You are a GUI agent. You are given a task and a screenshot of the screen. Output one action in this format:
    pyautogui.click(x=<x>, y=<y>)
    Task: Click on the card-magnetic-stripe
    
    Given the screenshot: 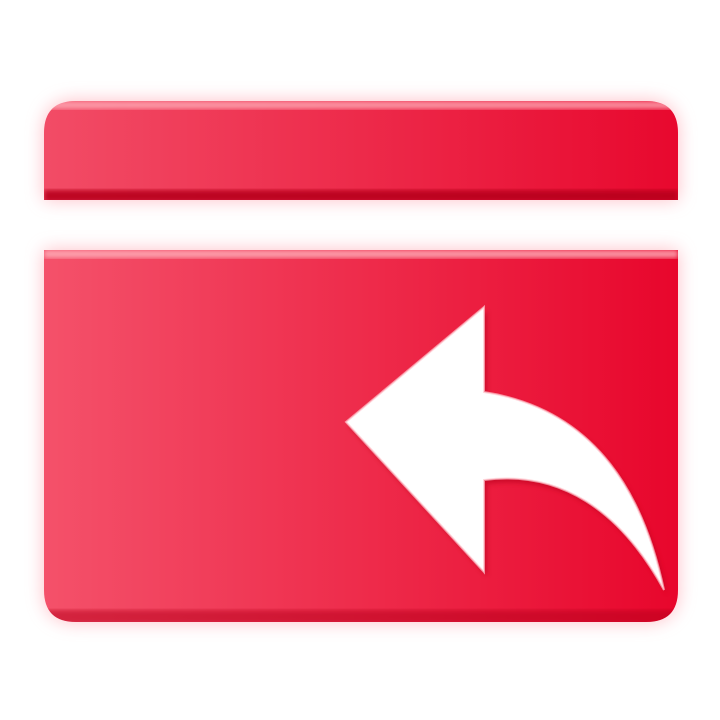 What is the action you would take?
    pyautogui.click(x=361, y=150)
    